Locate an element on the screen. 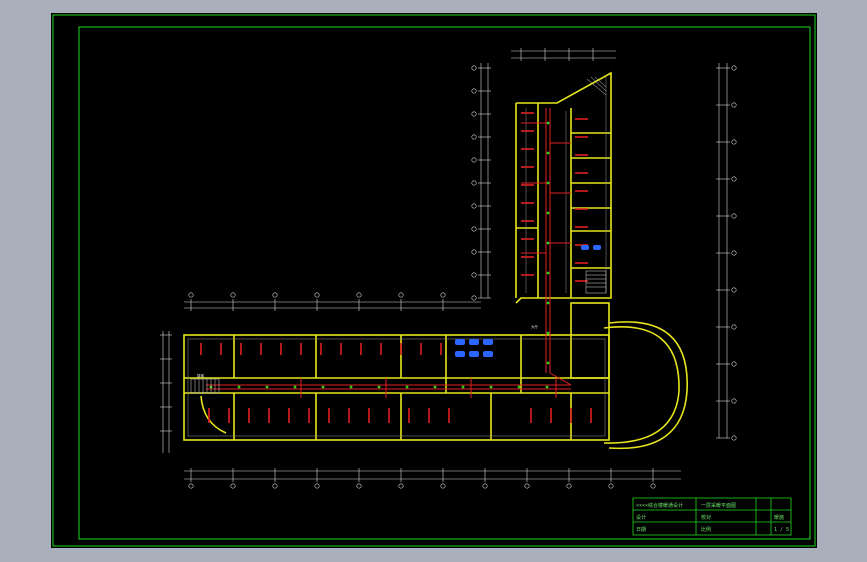 The width and height of the screenshot is (867, 562). scale-text: 比例 is located at coordinates (706, 529).